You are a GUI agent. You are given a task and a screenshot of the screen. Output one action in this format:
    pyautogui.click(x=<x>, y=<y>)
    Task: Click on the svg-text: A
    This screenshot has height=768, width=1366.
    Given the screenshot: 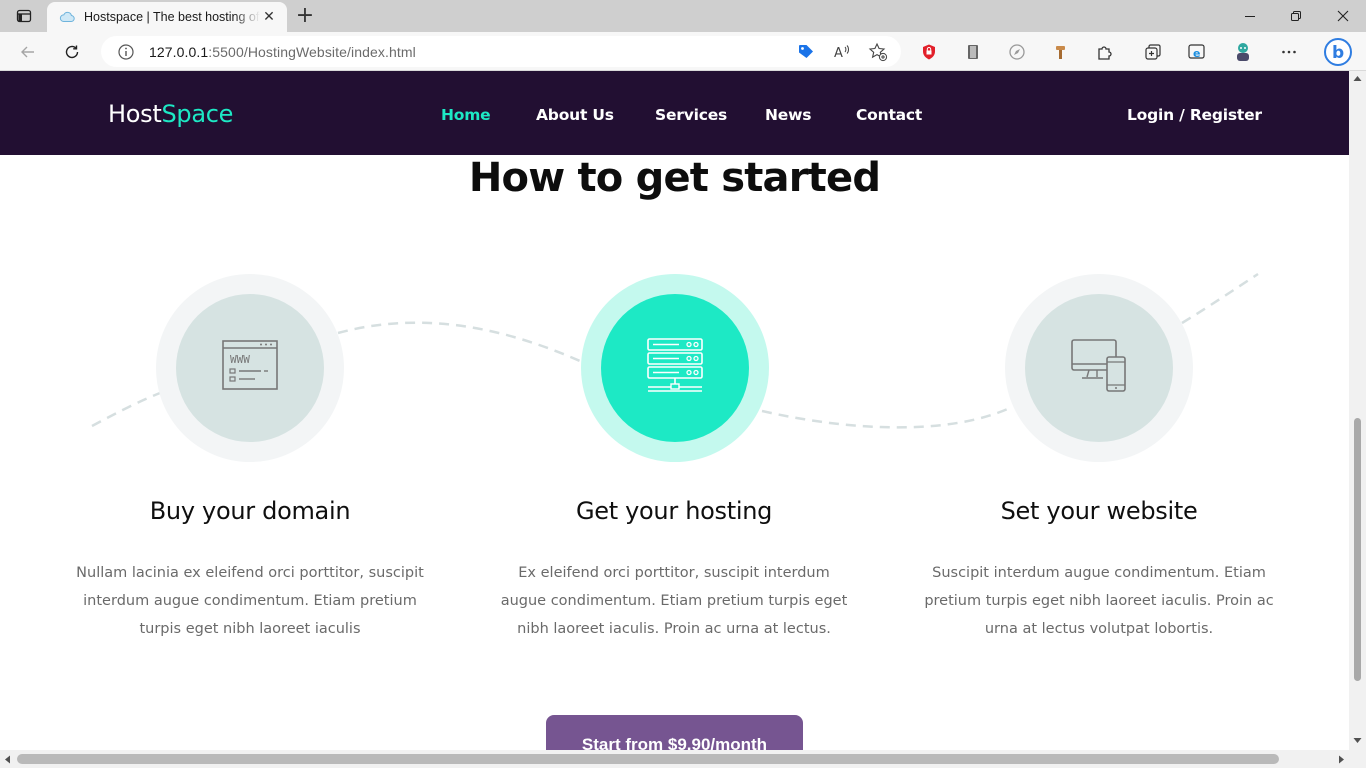 What is the action you would take?
    pyautogui.click(x=838, y=53)
    